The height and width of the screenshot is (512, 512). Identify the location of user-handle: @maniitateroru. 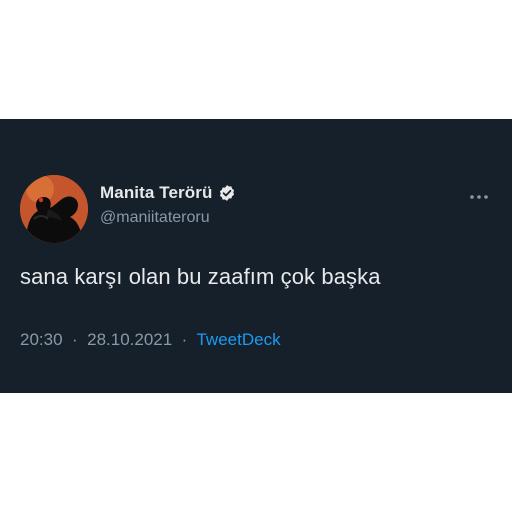
(155, 218).